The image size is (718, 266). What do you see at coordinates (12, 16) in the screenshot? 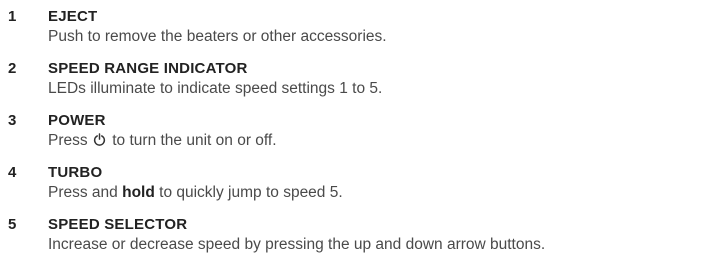
I see `item-number: 1` at bounding box center [12, 16].